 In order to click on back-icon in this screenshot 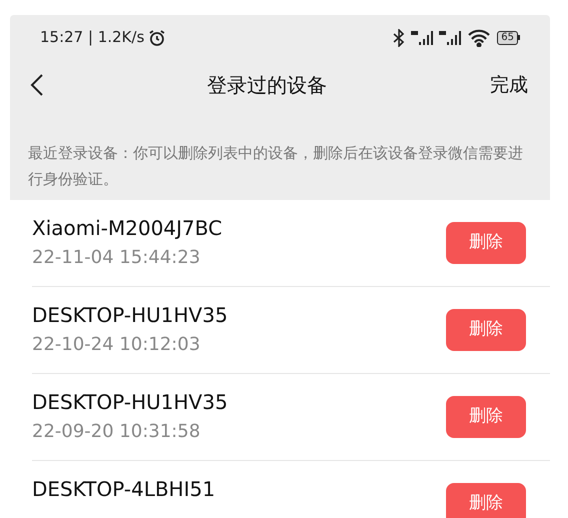, I will do `click(37, 85)`.